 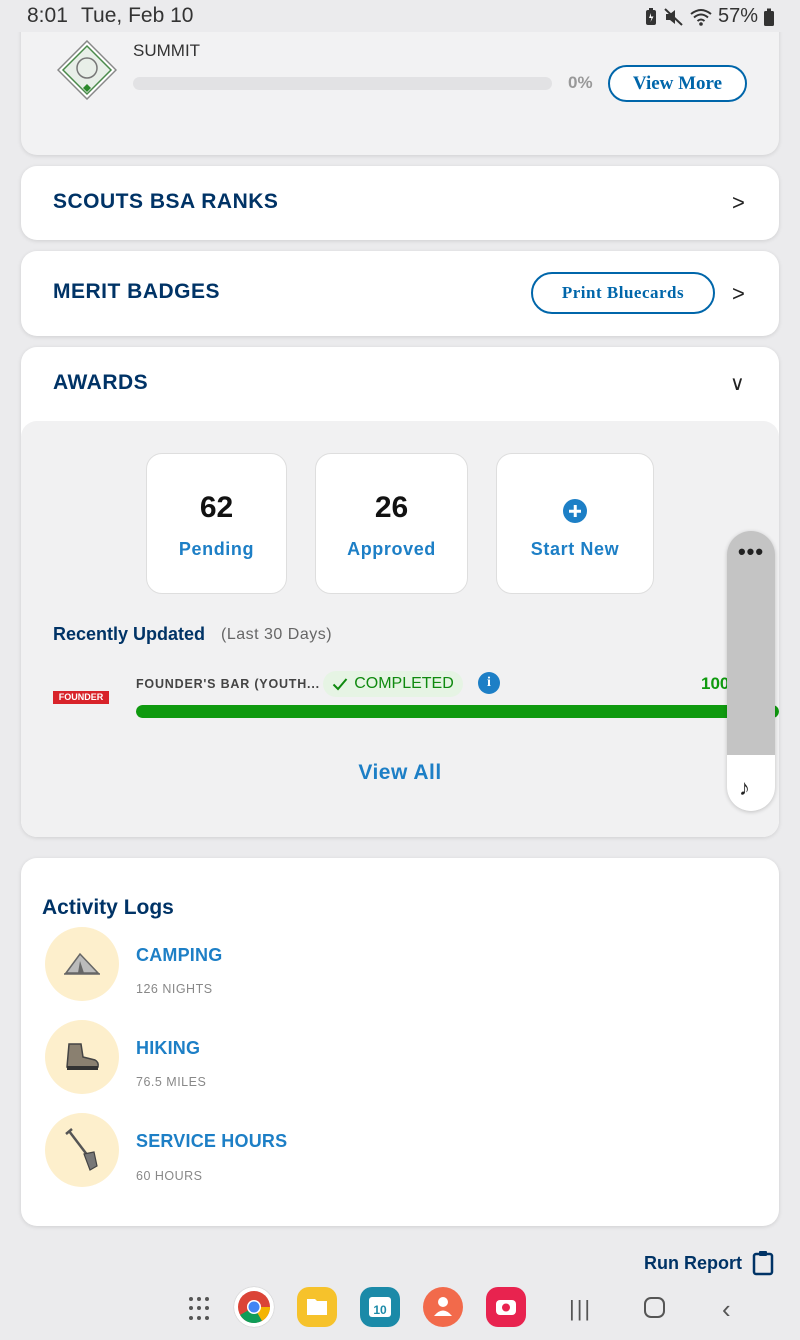 I want to click on status-icons: 57%, so click(x=709, y=16).